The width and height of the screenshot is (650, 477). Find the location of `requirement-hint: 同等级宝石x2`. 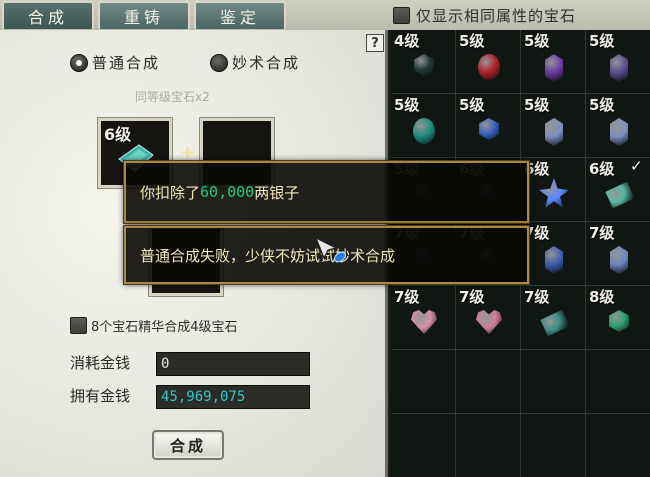

requirement-hint: 同等级宝石x2 is located at coordinates (172, 97).